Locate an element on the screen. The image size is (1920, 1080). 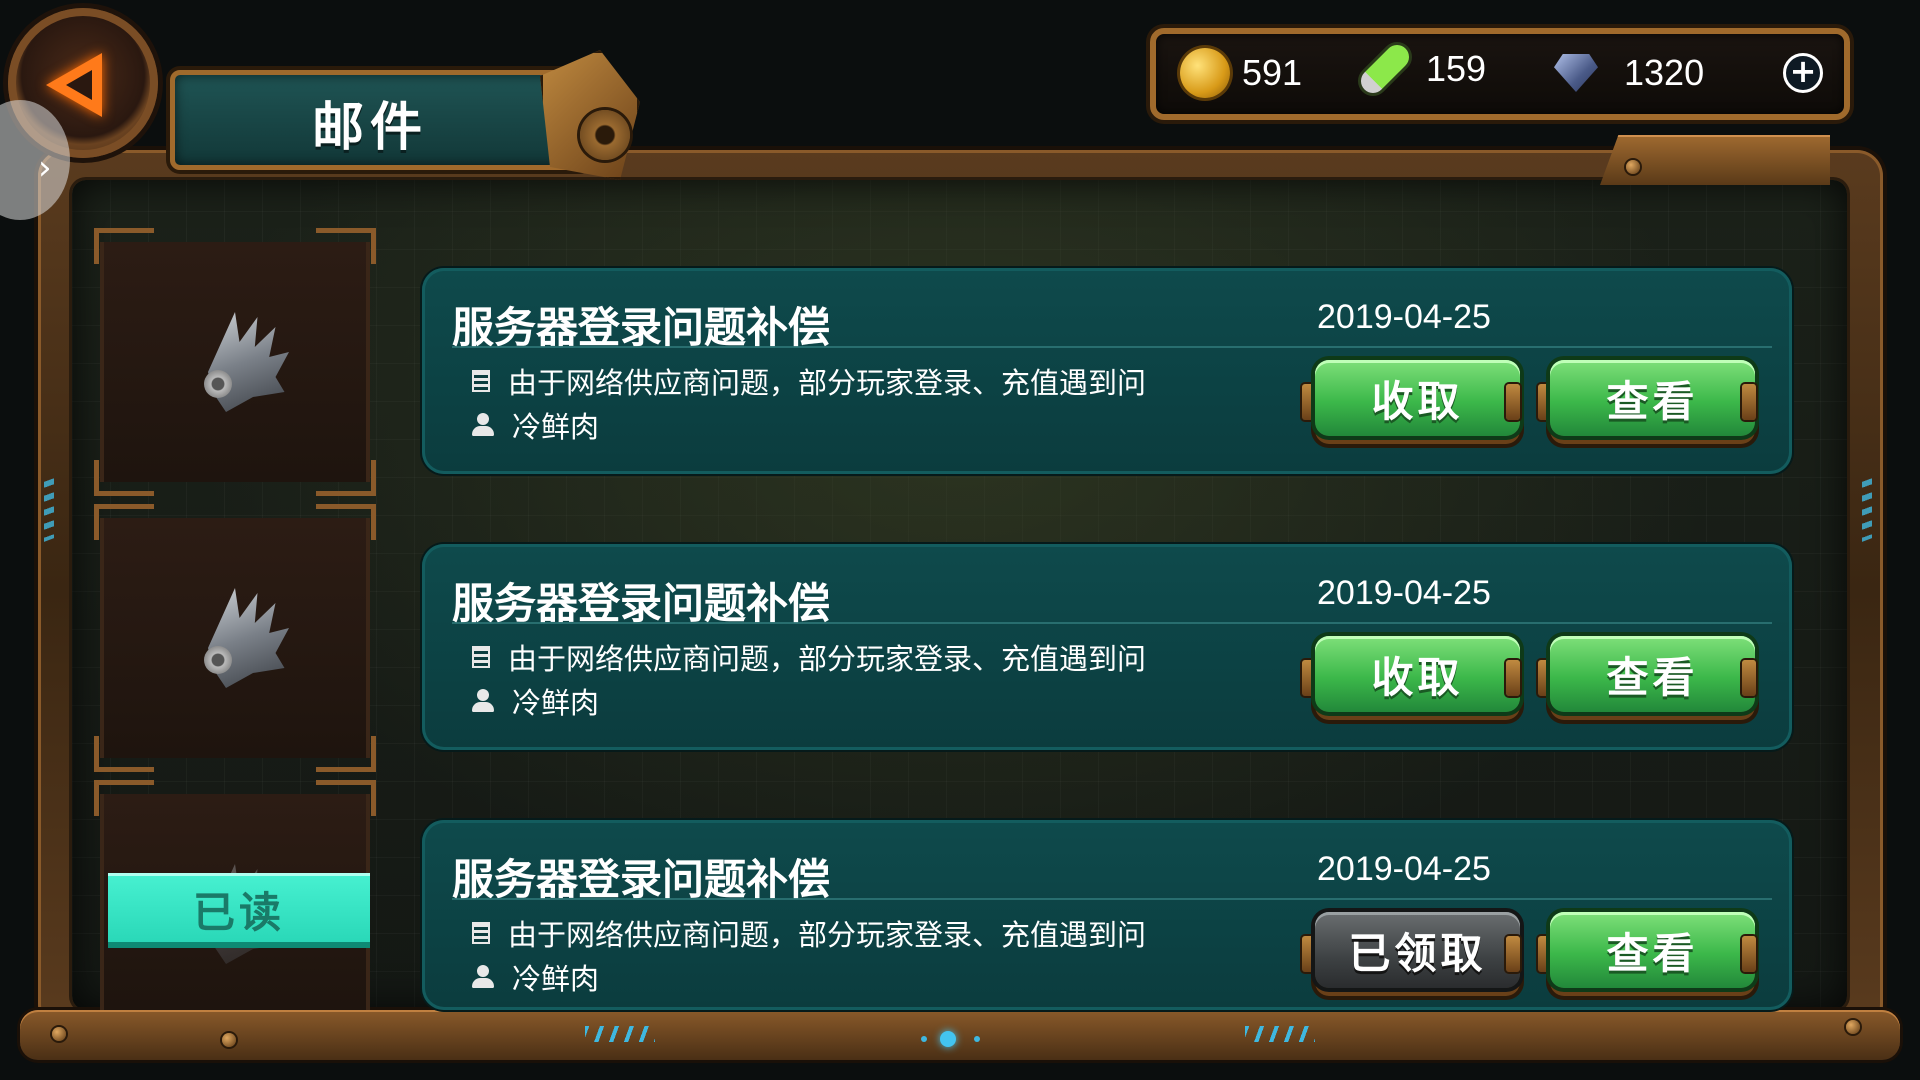
currency-diamonds: 1320 is located at coordinates (1629, 73).